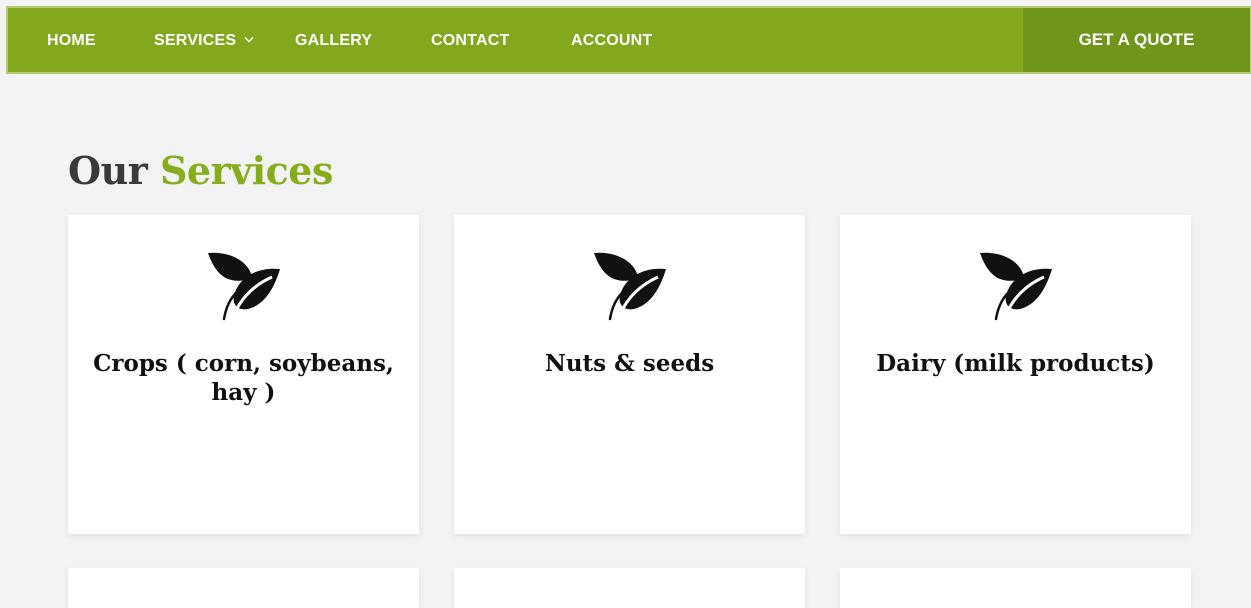  What do you see at coordinates (611, 40) in the screenshot?
I see `nav-account-link: ACCOUNT` at bounding box center [611, 40].